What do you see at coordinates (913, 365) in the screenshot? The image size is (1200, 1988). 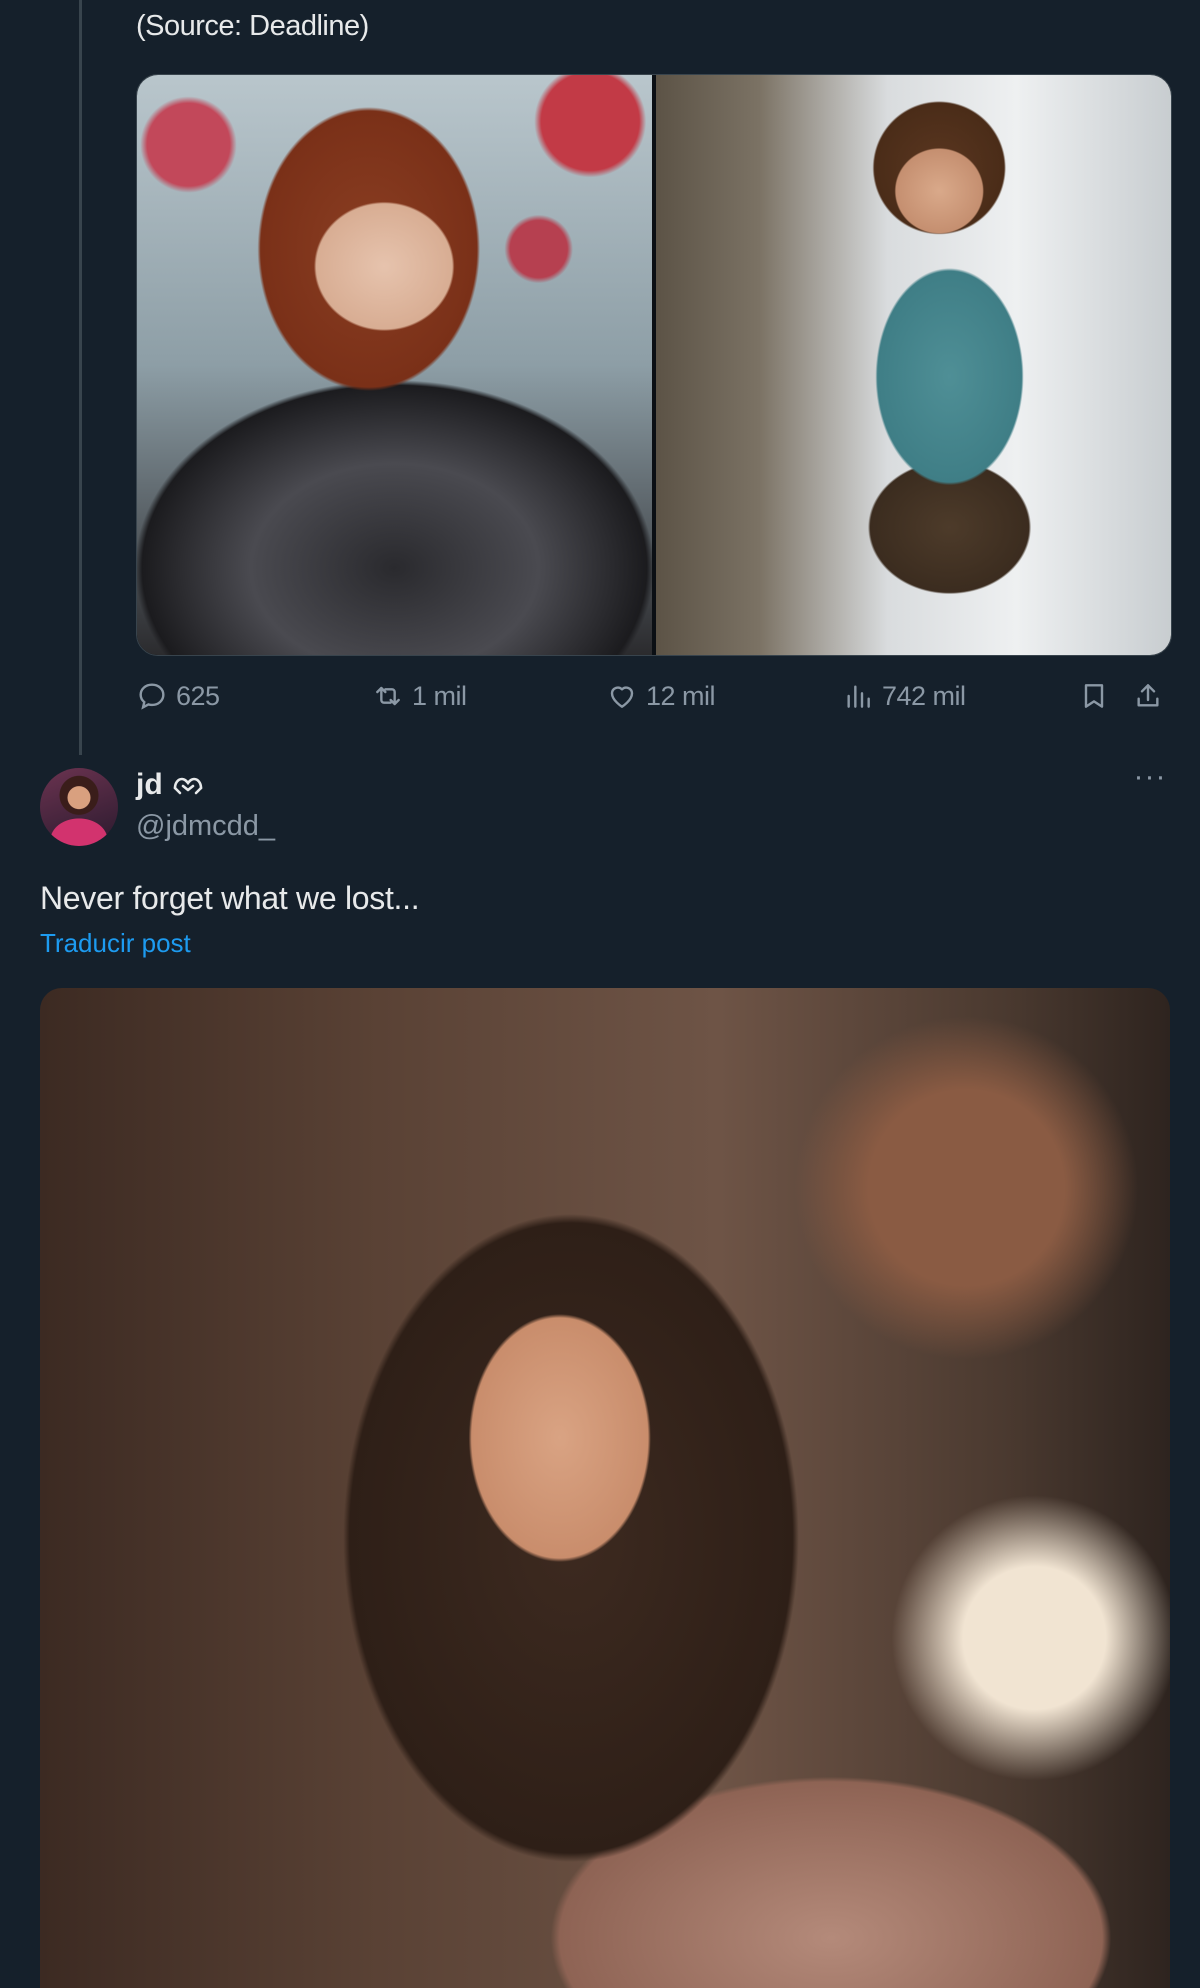 I see `media-image-right` at bounding box center [913, 365].